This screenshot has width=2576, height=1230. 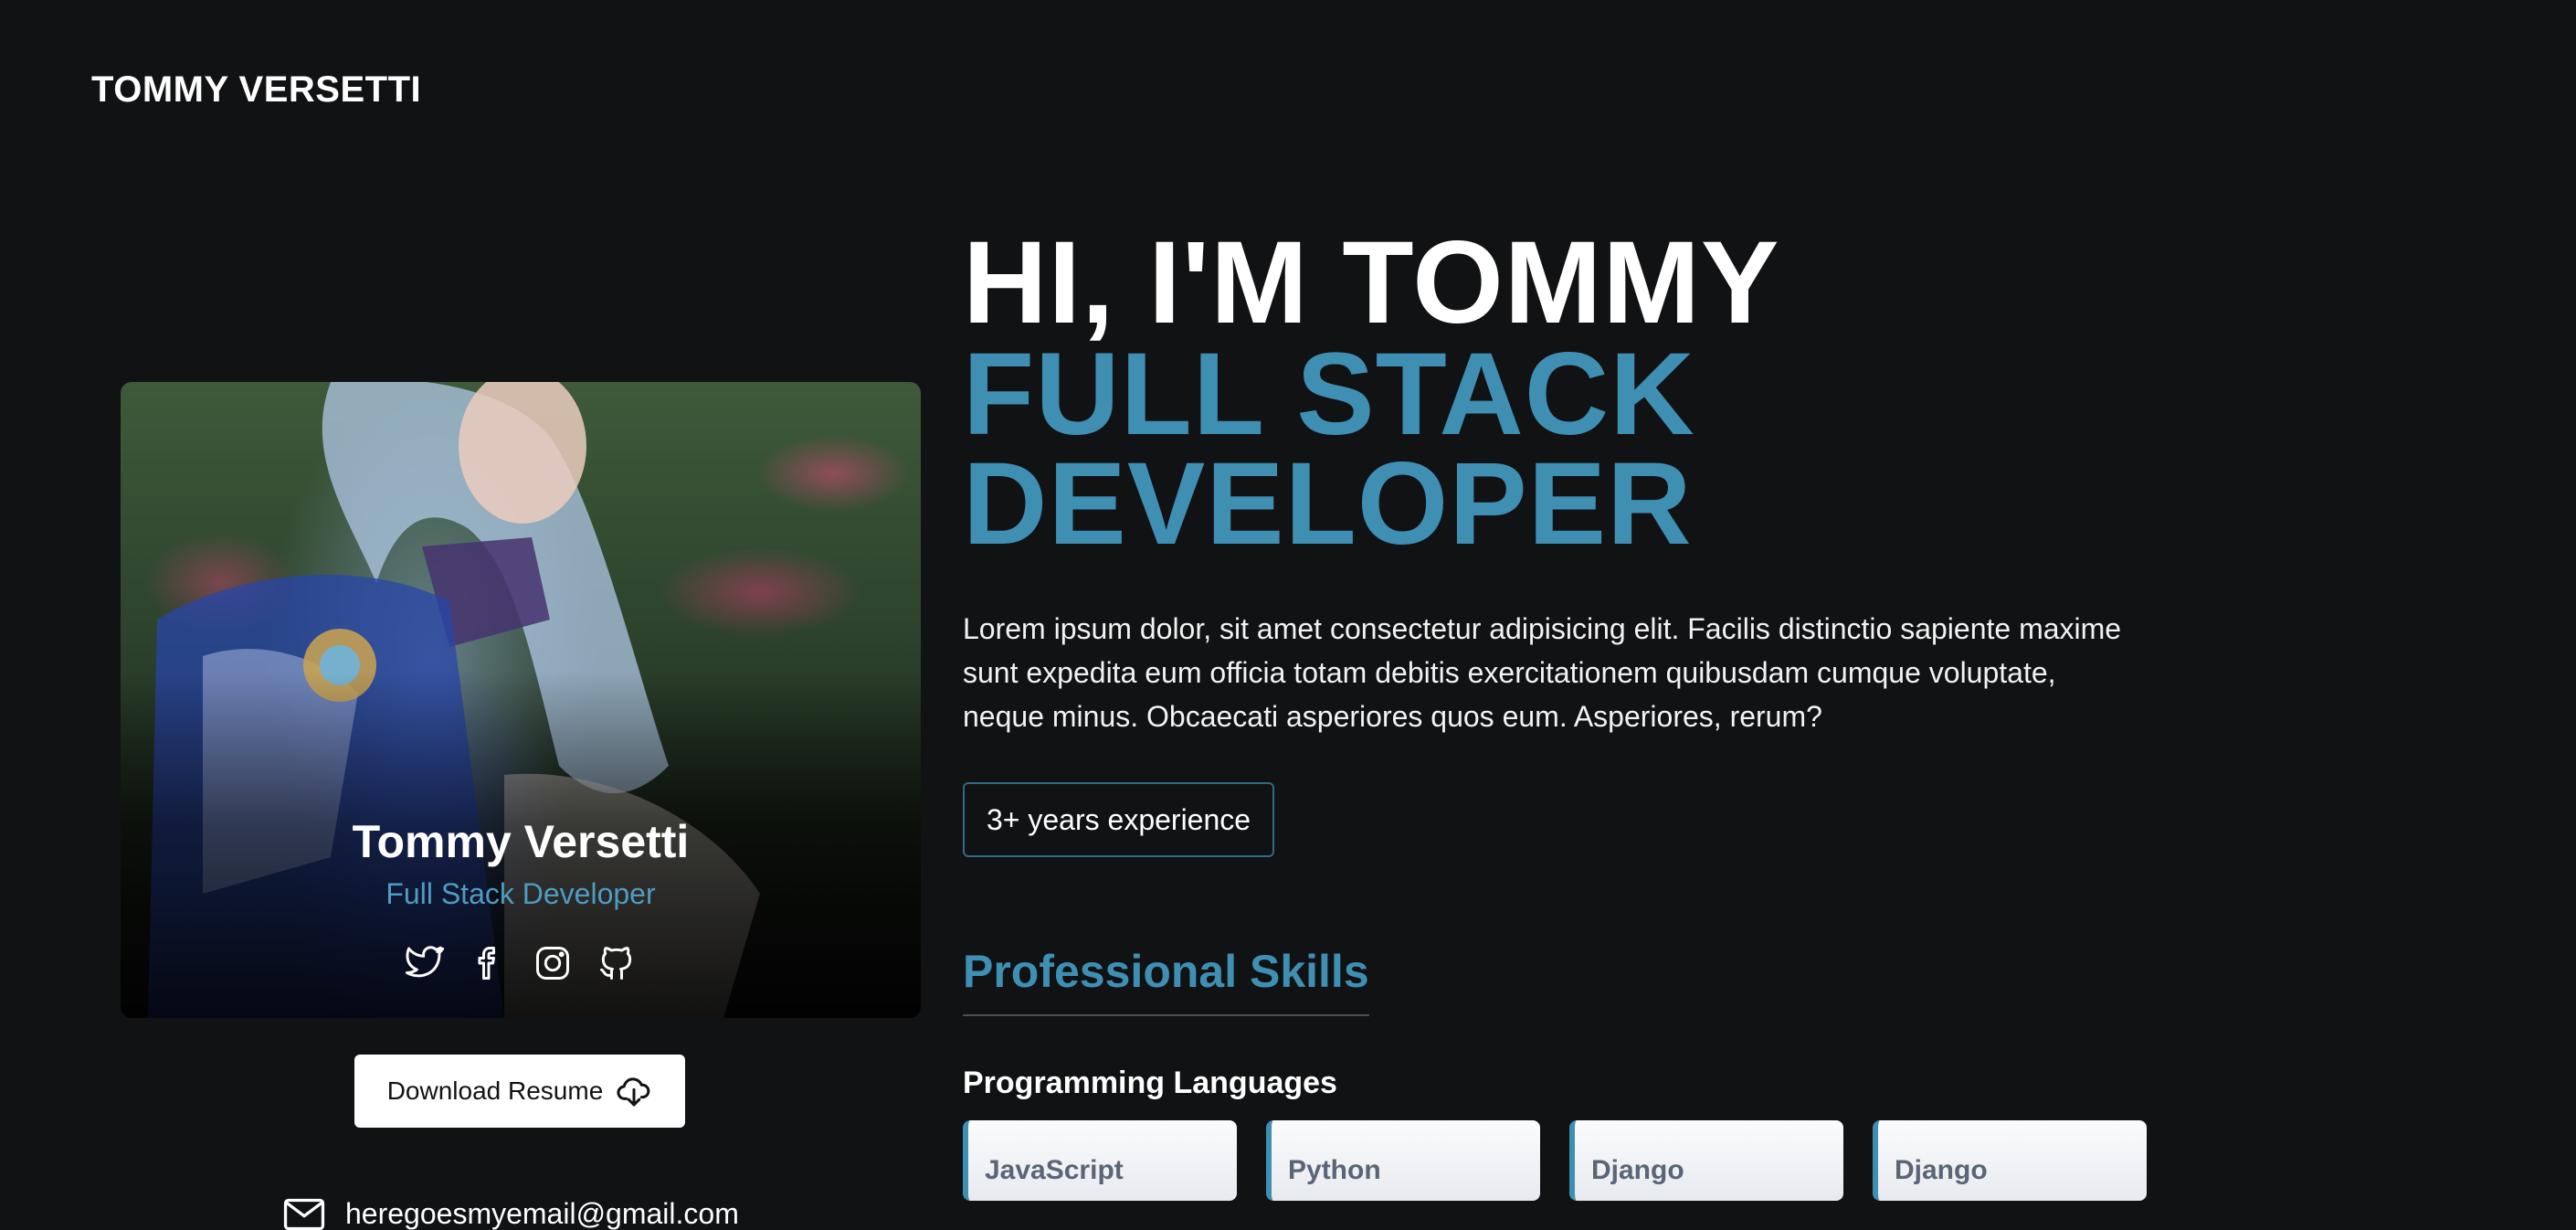 I want to click on profile-name: Tommy Versetti, so click(x=521, y=841).